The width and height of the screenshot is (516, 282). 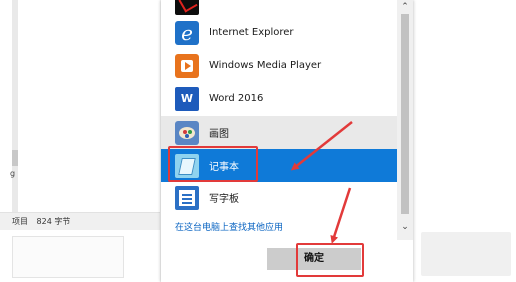 What do you see at coordinates (279, 197) in the screenshot?
I see `app-item-wordpad: 写字板` at bounding box center [279, 197].